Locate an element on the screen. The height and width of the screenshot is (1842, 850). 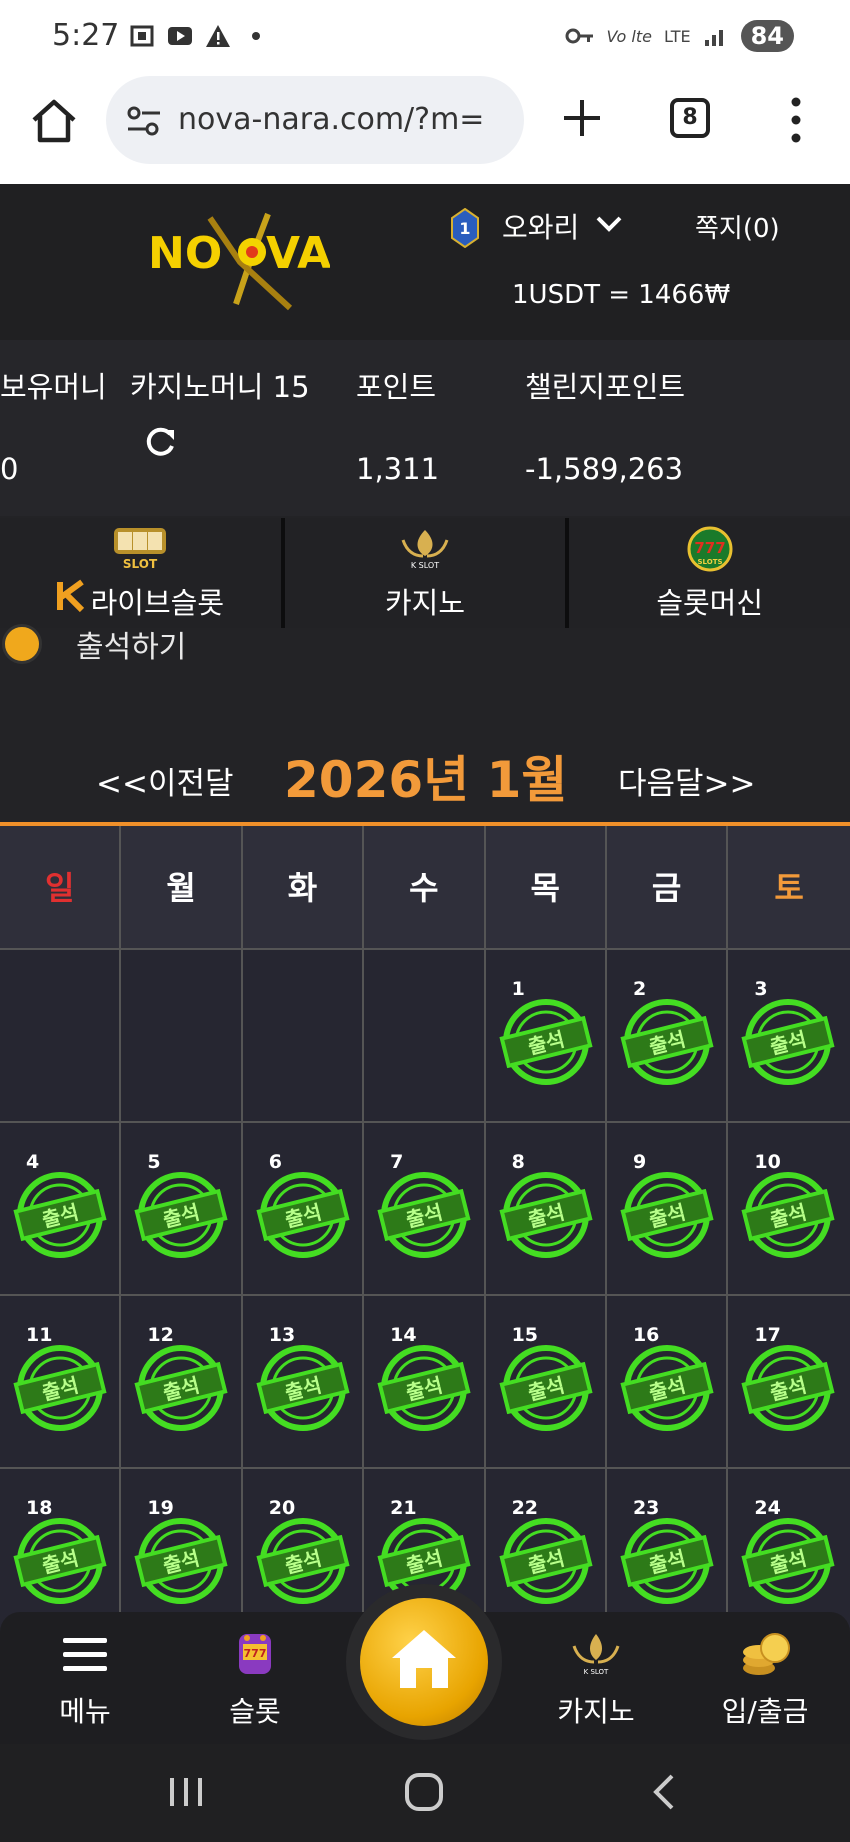
next-month-button: 다음달>> is located at coordinates (687, 780).